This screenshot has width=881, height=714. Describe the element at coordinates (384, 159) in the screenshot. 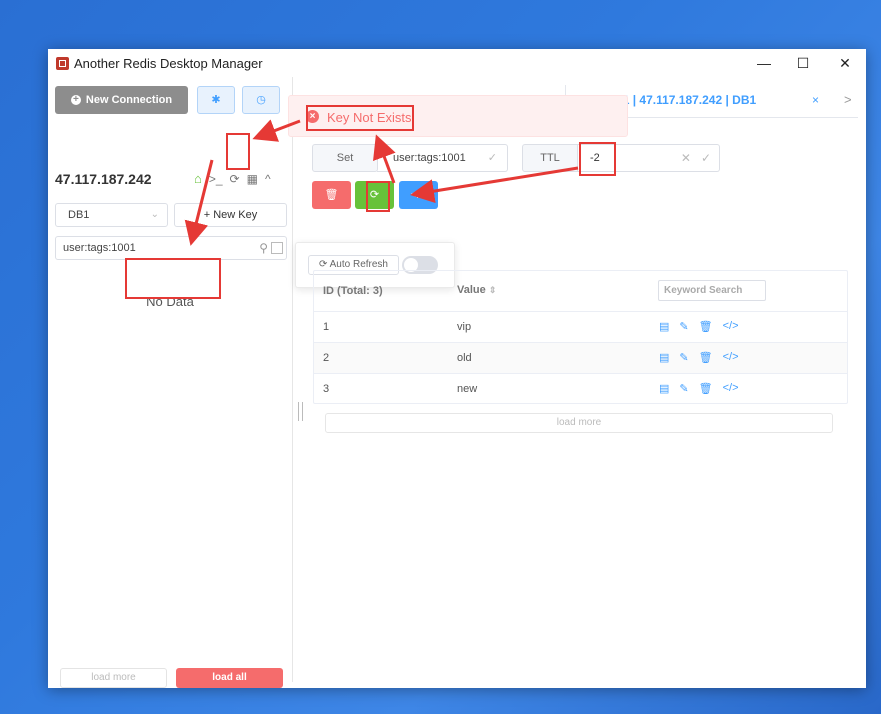

I see `arrow-to-message` at that location.